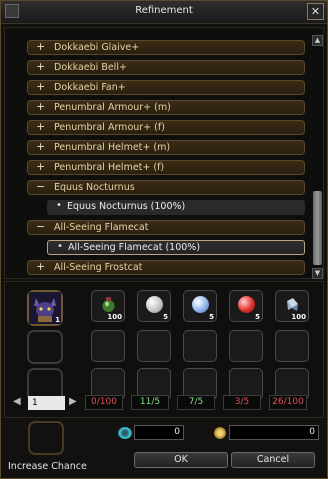 The height and width of the screenshot is (479, 328). What do you see at coordinates (94, 187) in the screenshot?
I see `row-label: Equus Nocturnus` at bounding box center [94, 187].